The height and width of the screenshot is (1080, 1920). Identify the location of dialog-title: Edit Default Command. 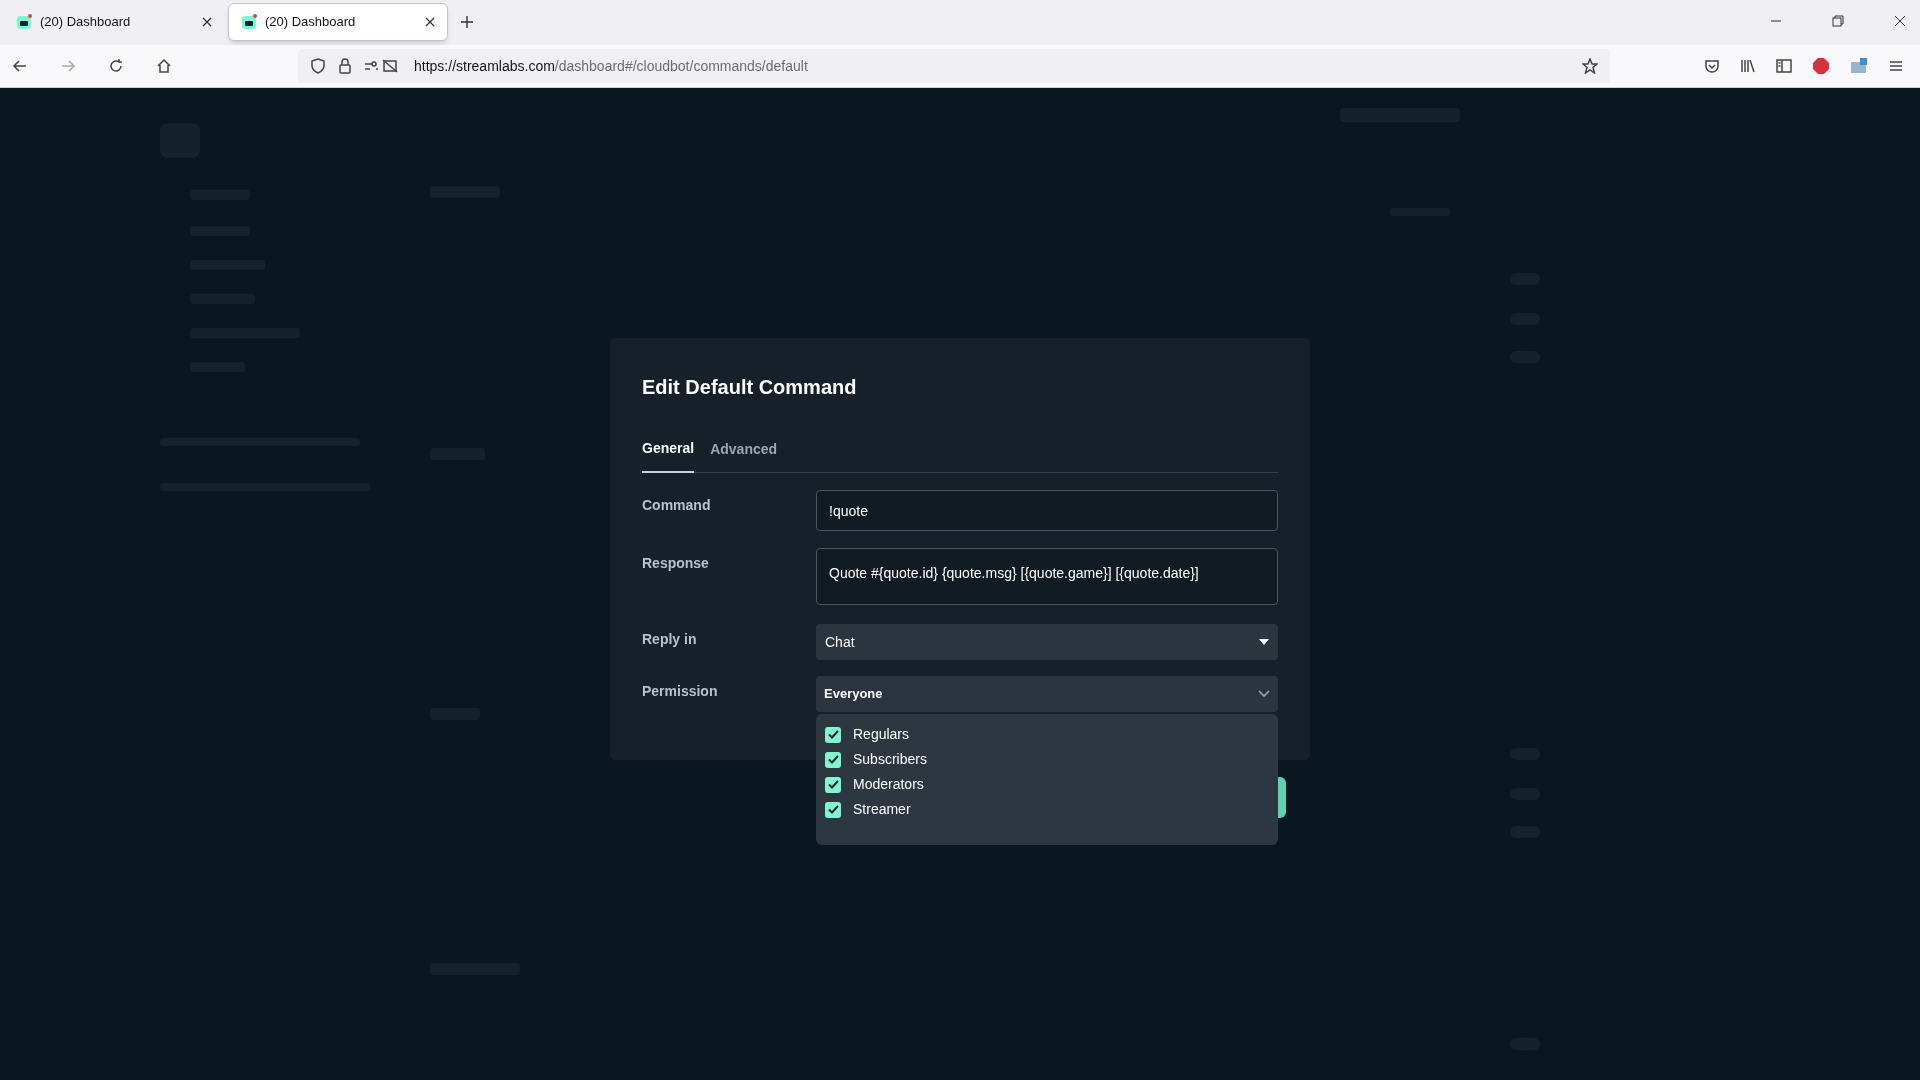
(750, 387).